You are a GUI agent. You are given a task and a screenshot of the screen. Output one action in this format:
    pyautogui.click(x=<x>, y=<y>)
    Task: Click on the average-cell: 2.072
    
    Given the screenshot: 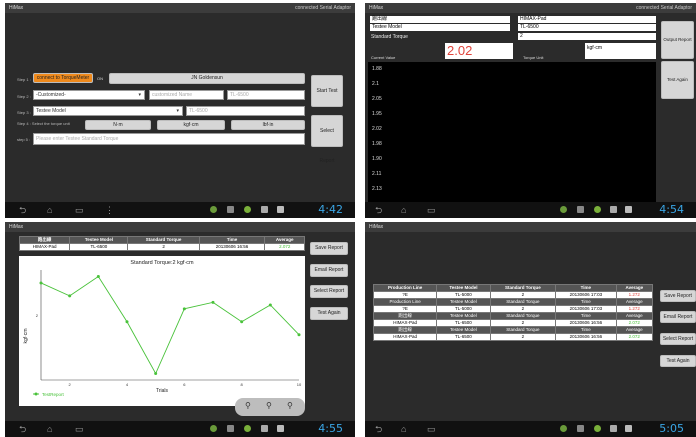 What is the action you would take?
    pyautogui.click(x=634, y=337)
    